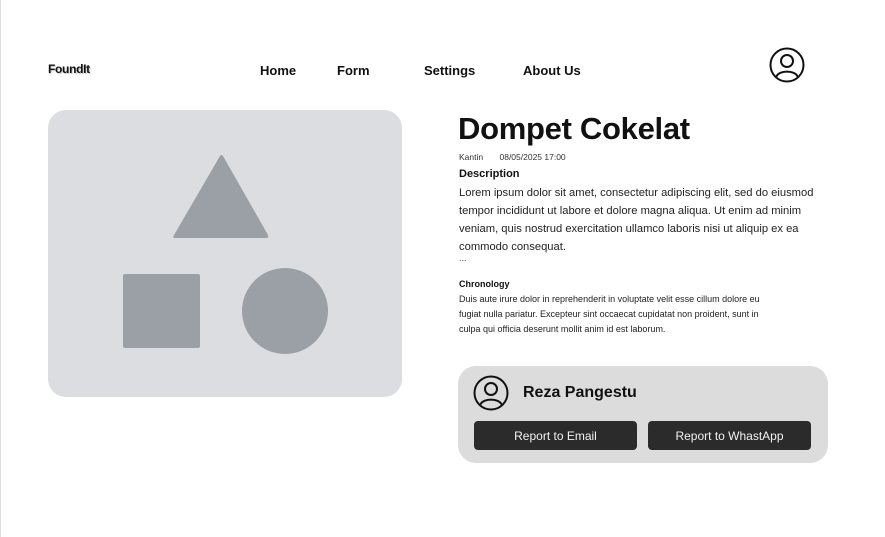  I want to click on app-logo: FoundIt, so click(69, 69).